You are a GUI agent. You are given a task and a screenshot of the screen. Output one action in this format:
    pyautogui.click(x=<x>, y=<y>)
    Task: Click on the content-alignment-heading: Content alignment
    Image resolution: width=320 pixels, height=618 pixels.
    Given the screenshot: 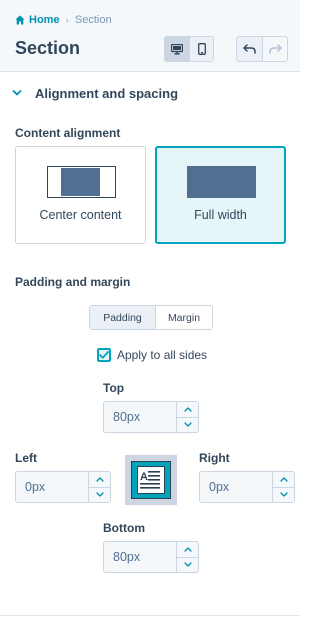 What is the action you would take?
    pyautogui.click(x=68, y=133)
    